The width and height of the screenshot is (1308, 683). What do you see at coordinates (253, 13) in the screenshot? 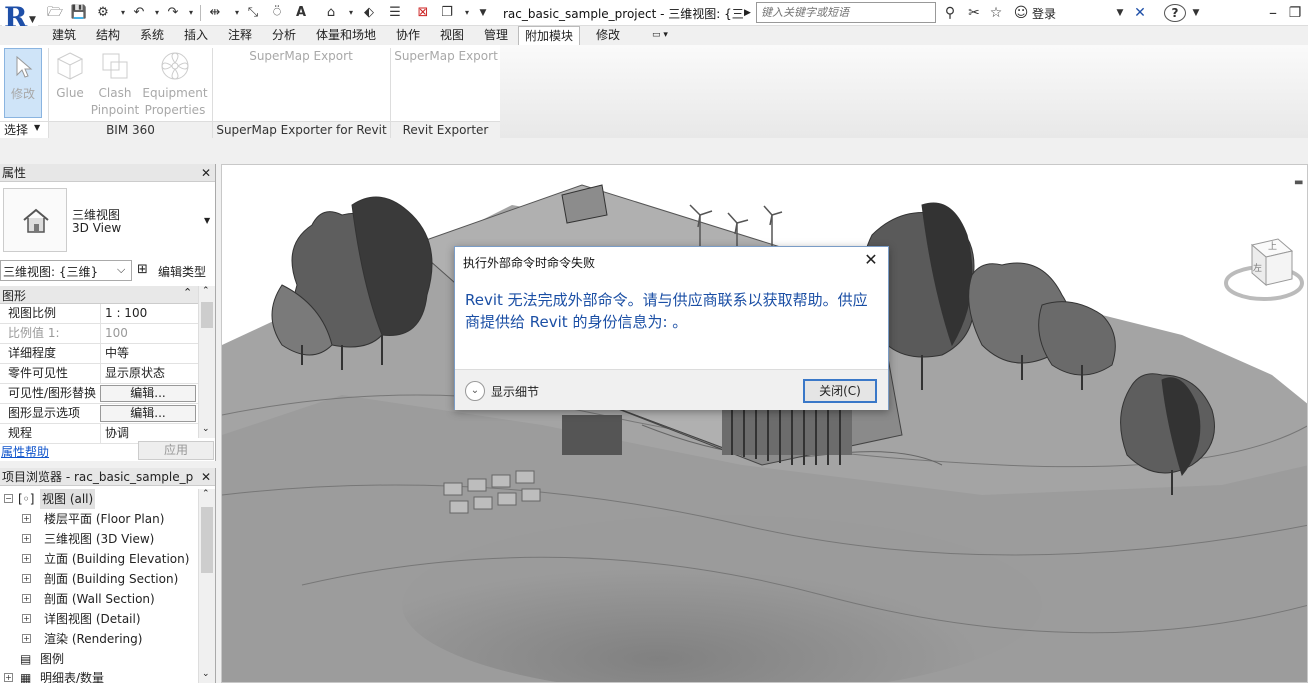
I see `dimension-icon: ⤡` at bounding box center [253, 13].